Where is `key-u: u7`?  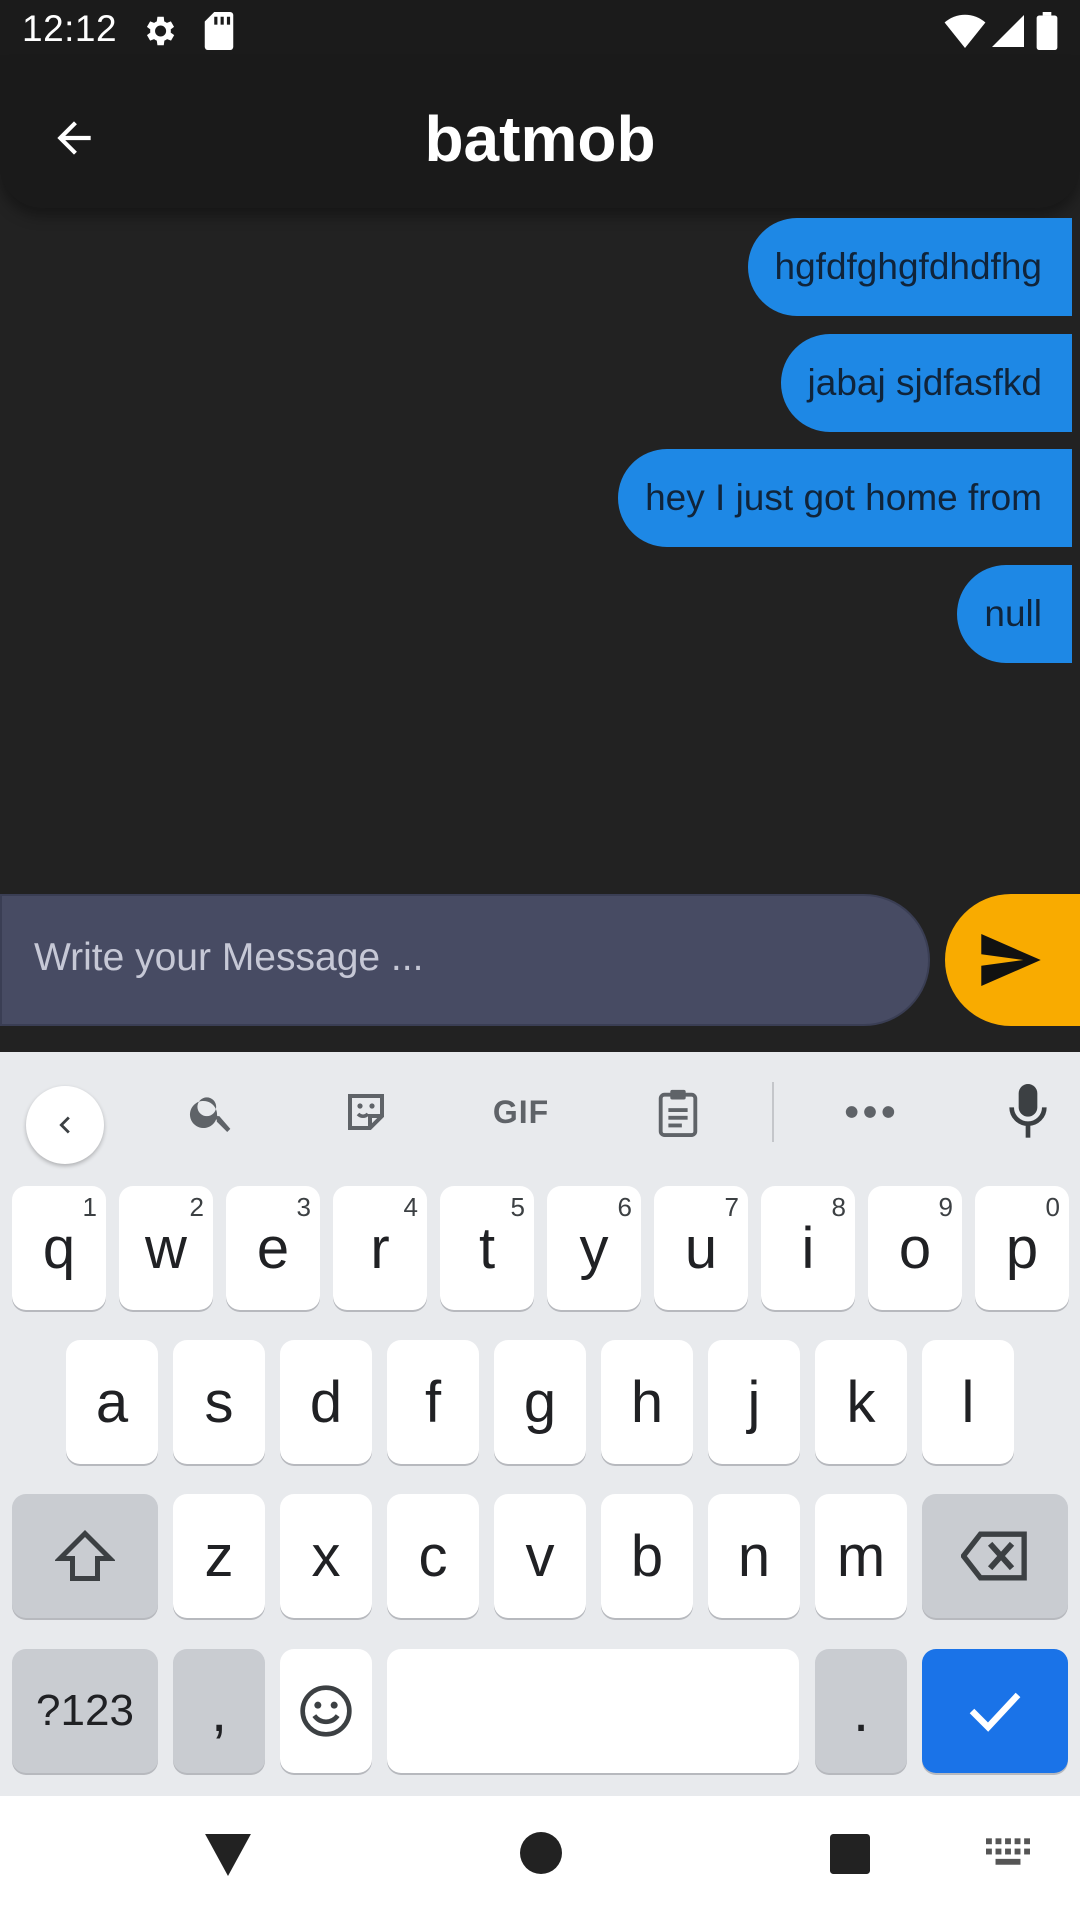
key-u: u7 is located at coordinates (701, 1248).